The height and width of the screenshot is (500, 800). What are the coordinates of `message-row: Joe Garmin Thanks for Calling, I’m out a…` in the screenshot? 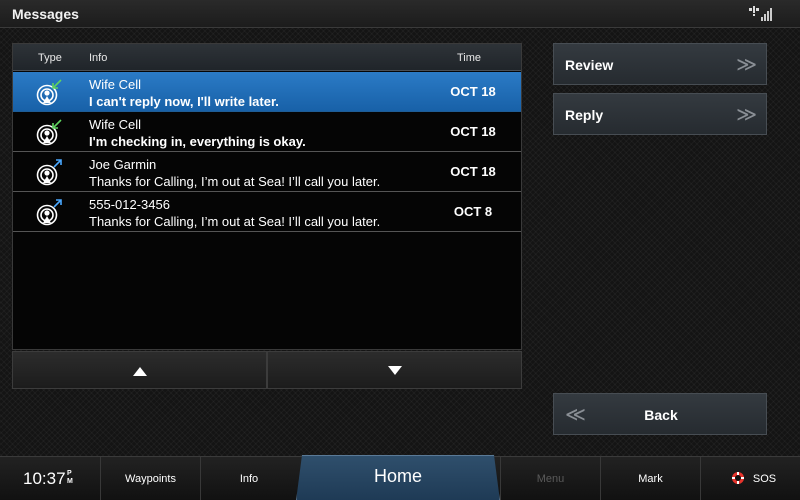 It's located at (267, 172).